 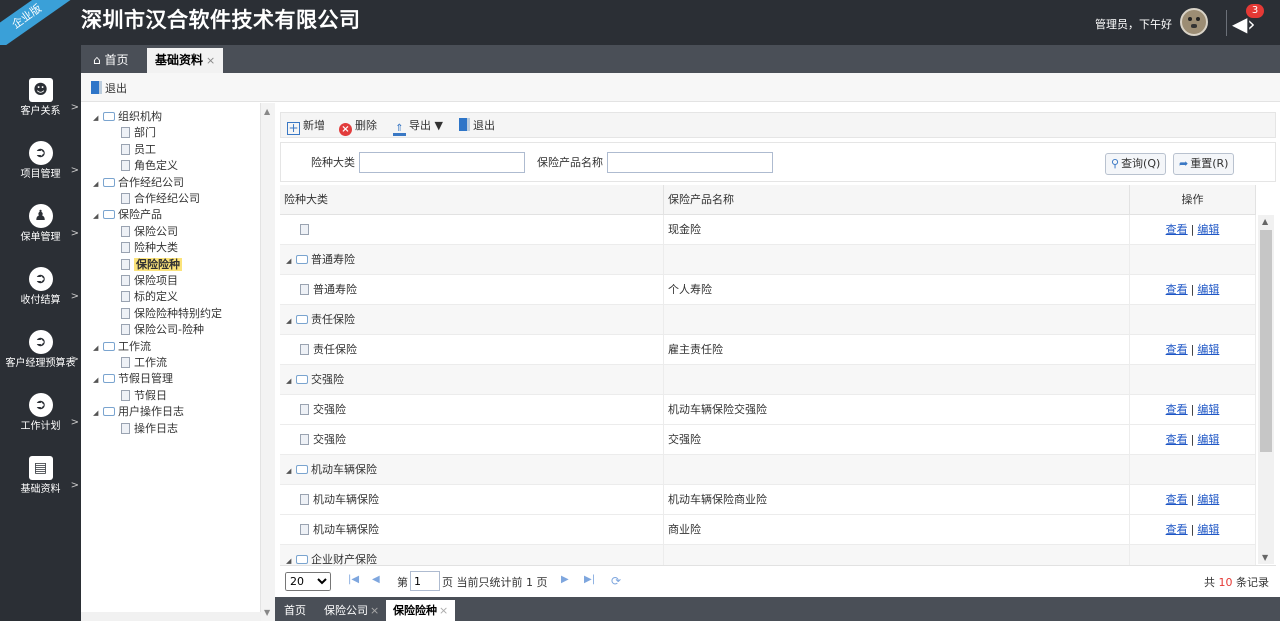 What do you see at coordinates (570, 162) in the screenshot?
I see `product-label: 保险产品名称` at bounding box center [570, 162].